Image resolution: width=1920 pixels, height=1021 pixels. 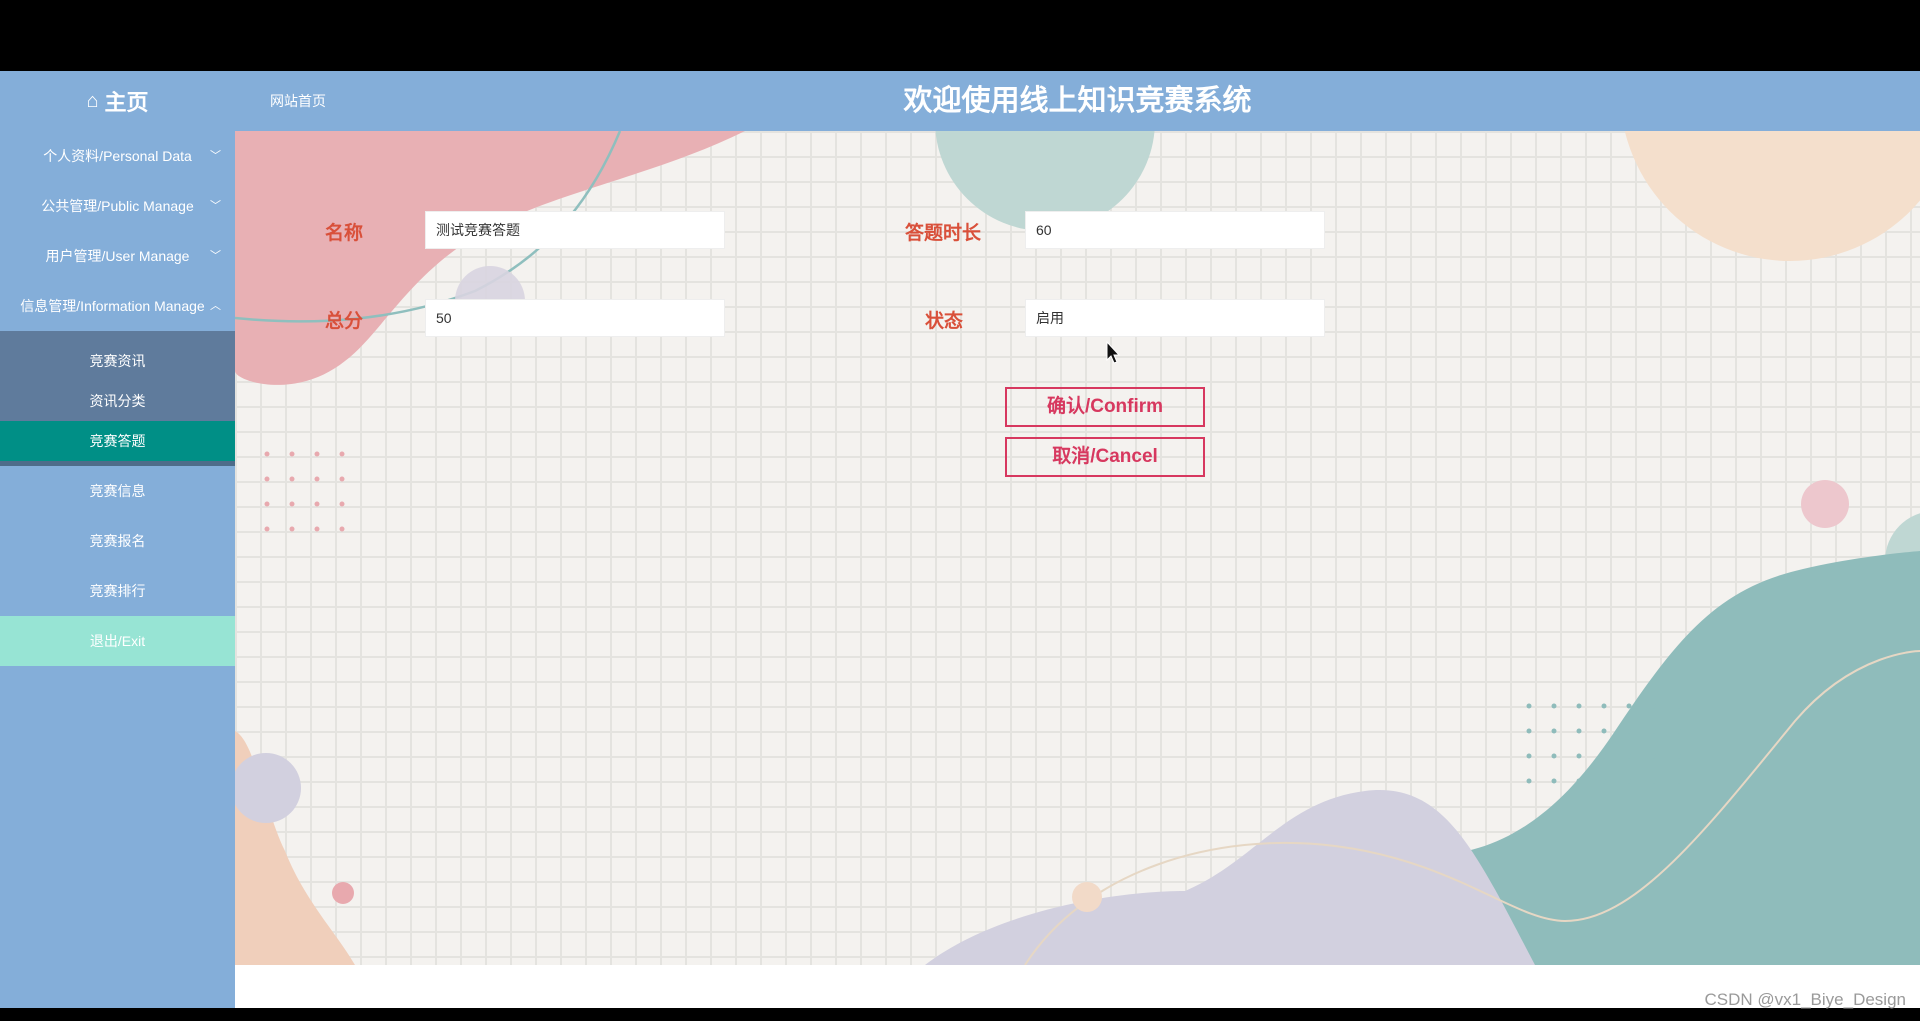 What do you see at coordinates (92, 100) in the screenshot?
I see `home-icon: ⌂` at bounding box center [92, 100].